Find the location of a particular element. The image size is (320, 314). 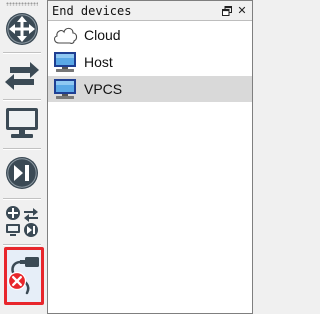

play-pause-icon is located at coordinates (22, 173).